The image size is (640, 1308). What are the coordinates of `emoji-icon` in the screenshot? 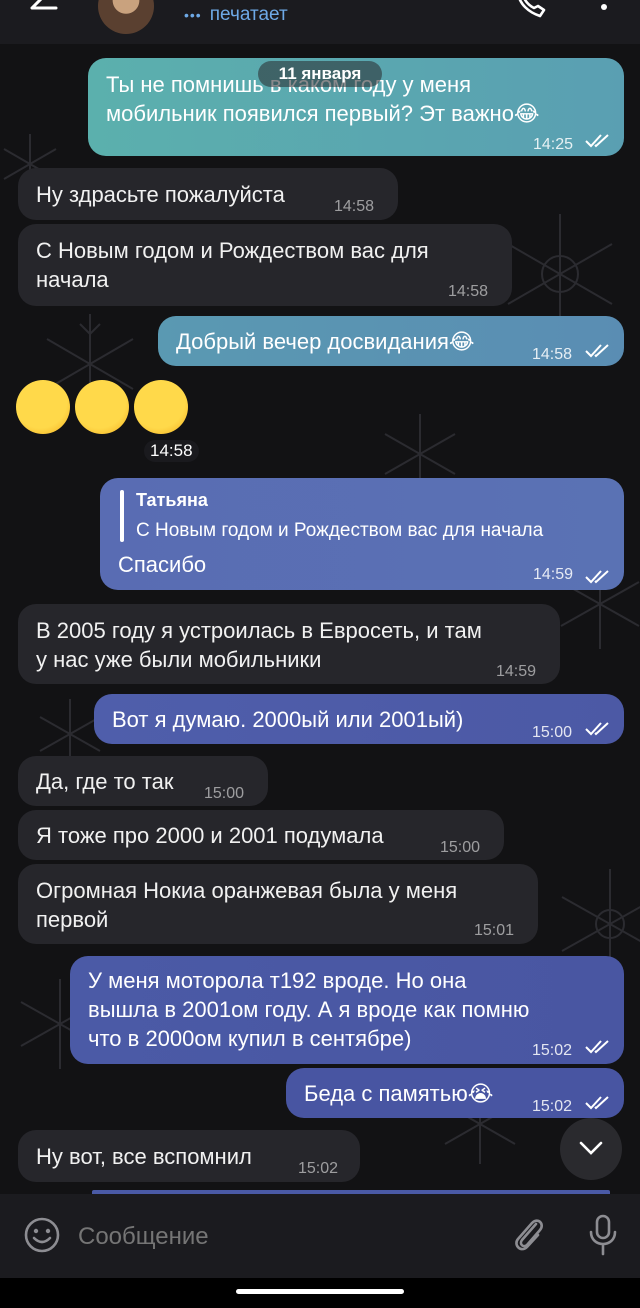 It's located at (42, 1235).